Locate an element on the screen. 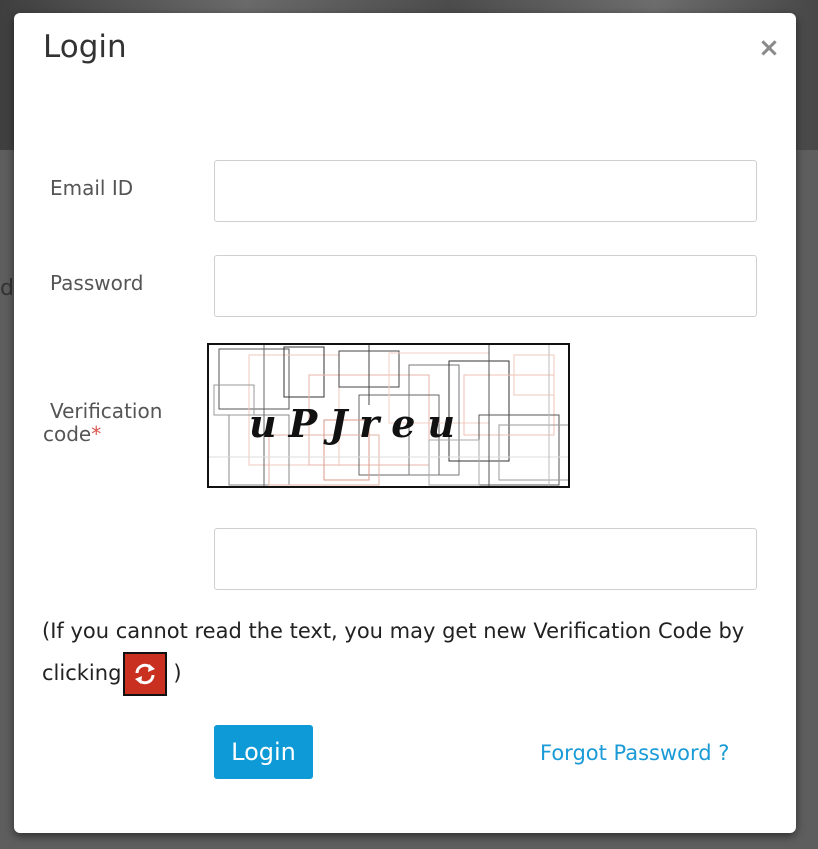 The width and height of the screenshot is (818, 849). modal-title: Login is located at coordinates (85, 47).